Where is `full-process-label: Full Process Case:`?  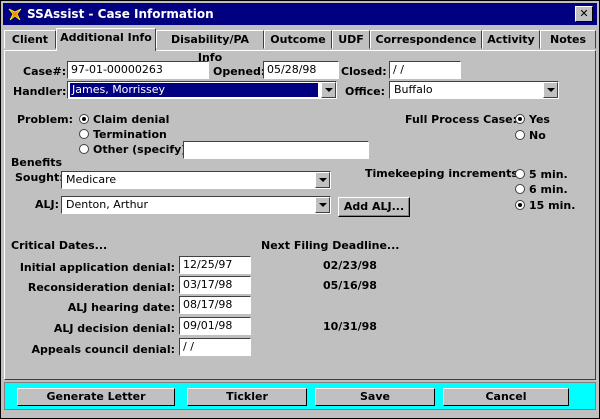 full-process-label: Full Process Case: is located at coordinates (461, 119).